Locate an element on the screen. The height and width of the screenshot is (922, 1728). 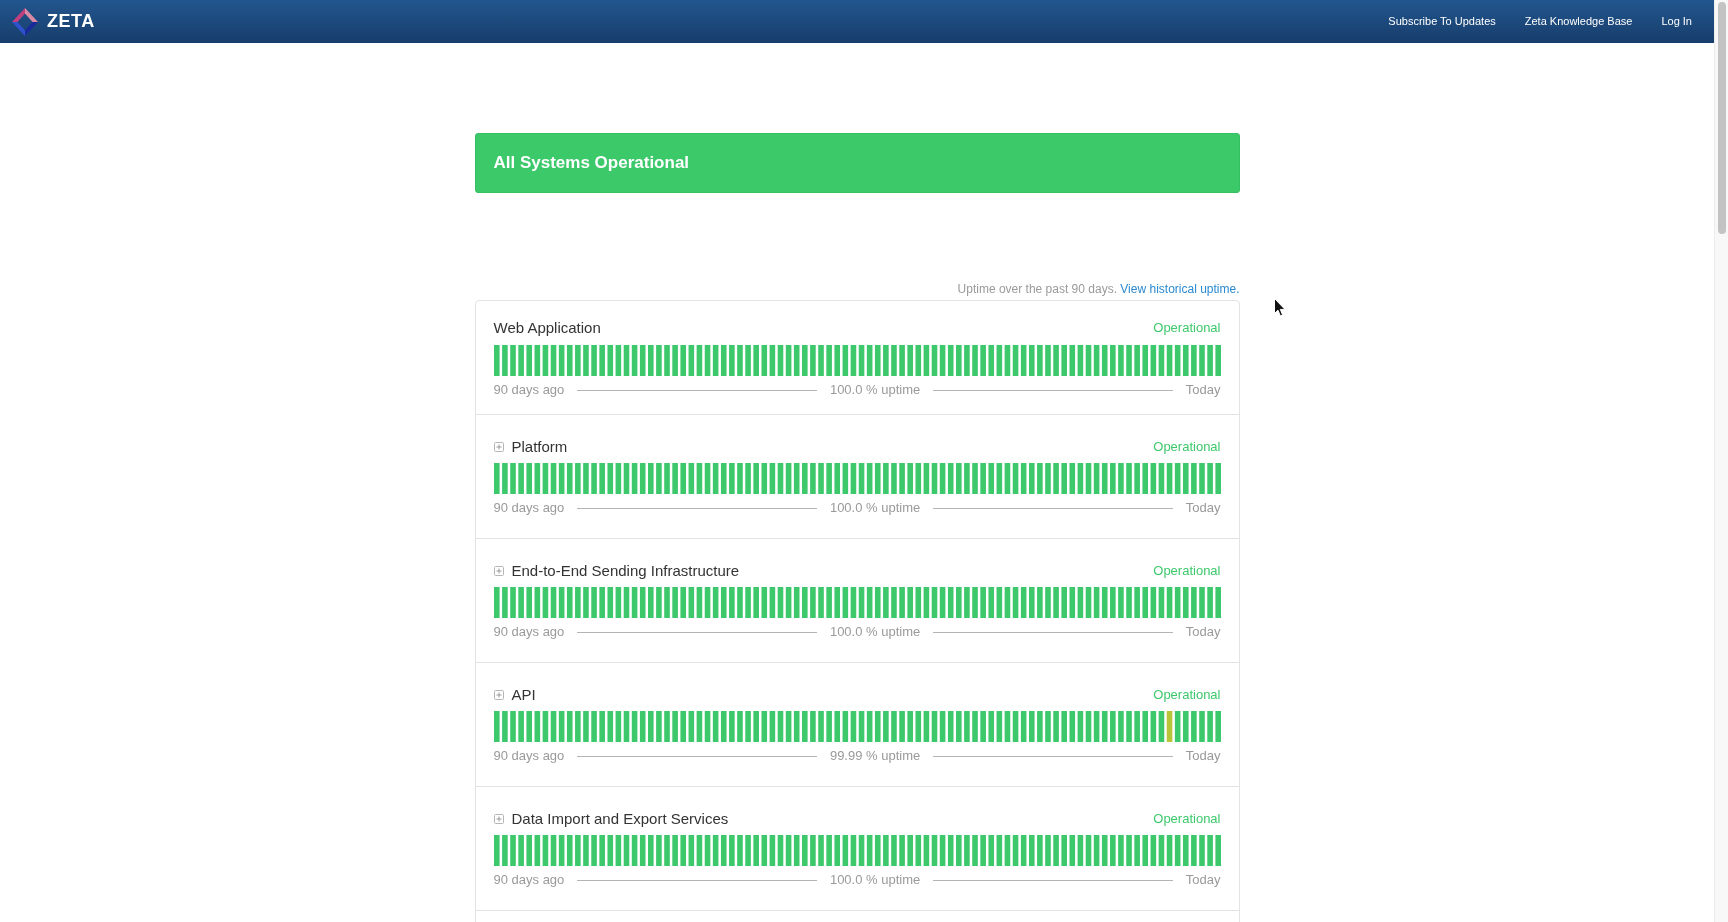
component-name: Data Import and Export Services is located at coordinates (620, 818).